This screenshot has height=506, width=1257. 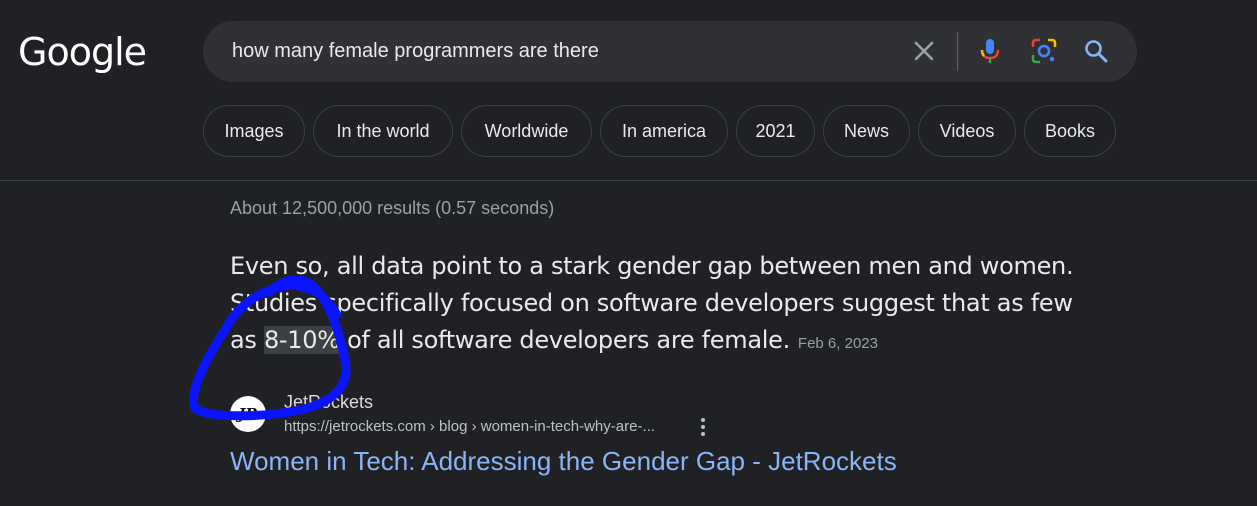 What do you see at coordinates (82, 52) in the screenshot?
I see `google-logo: Google` at bounding box center [82, 52].